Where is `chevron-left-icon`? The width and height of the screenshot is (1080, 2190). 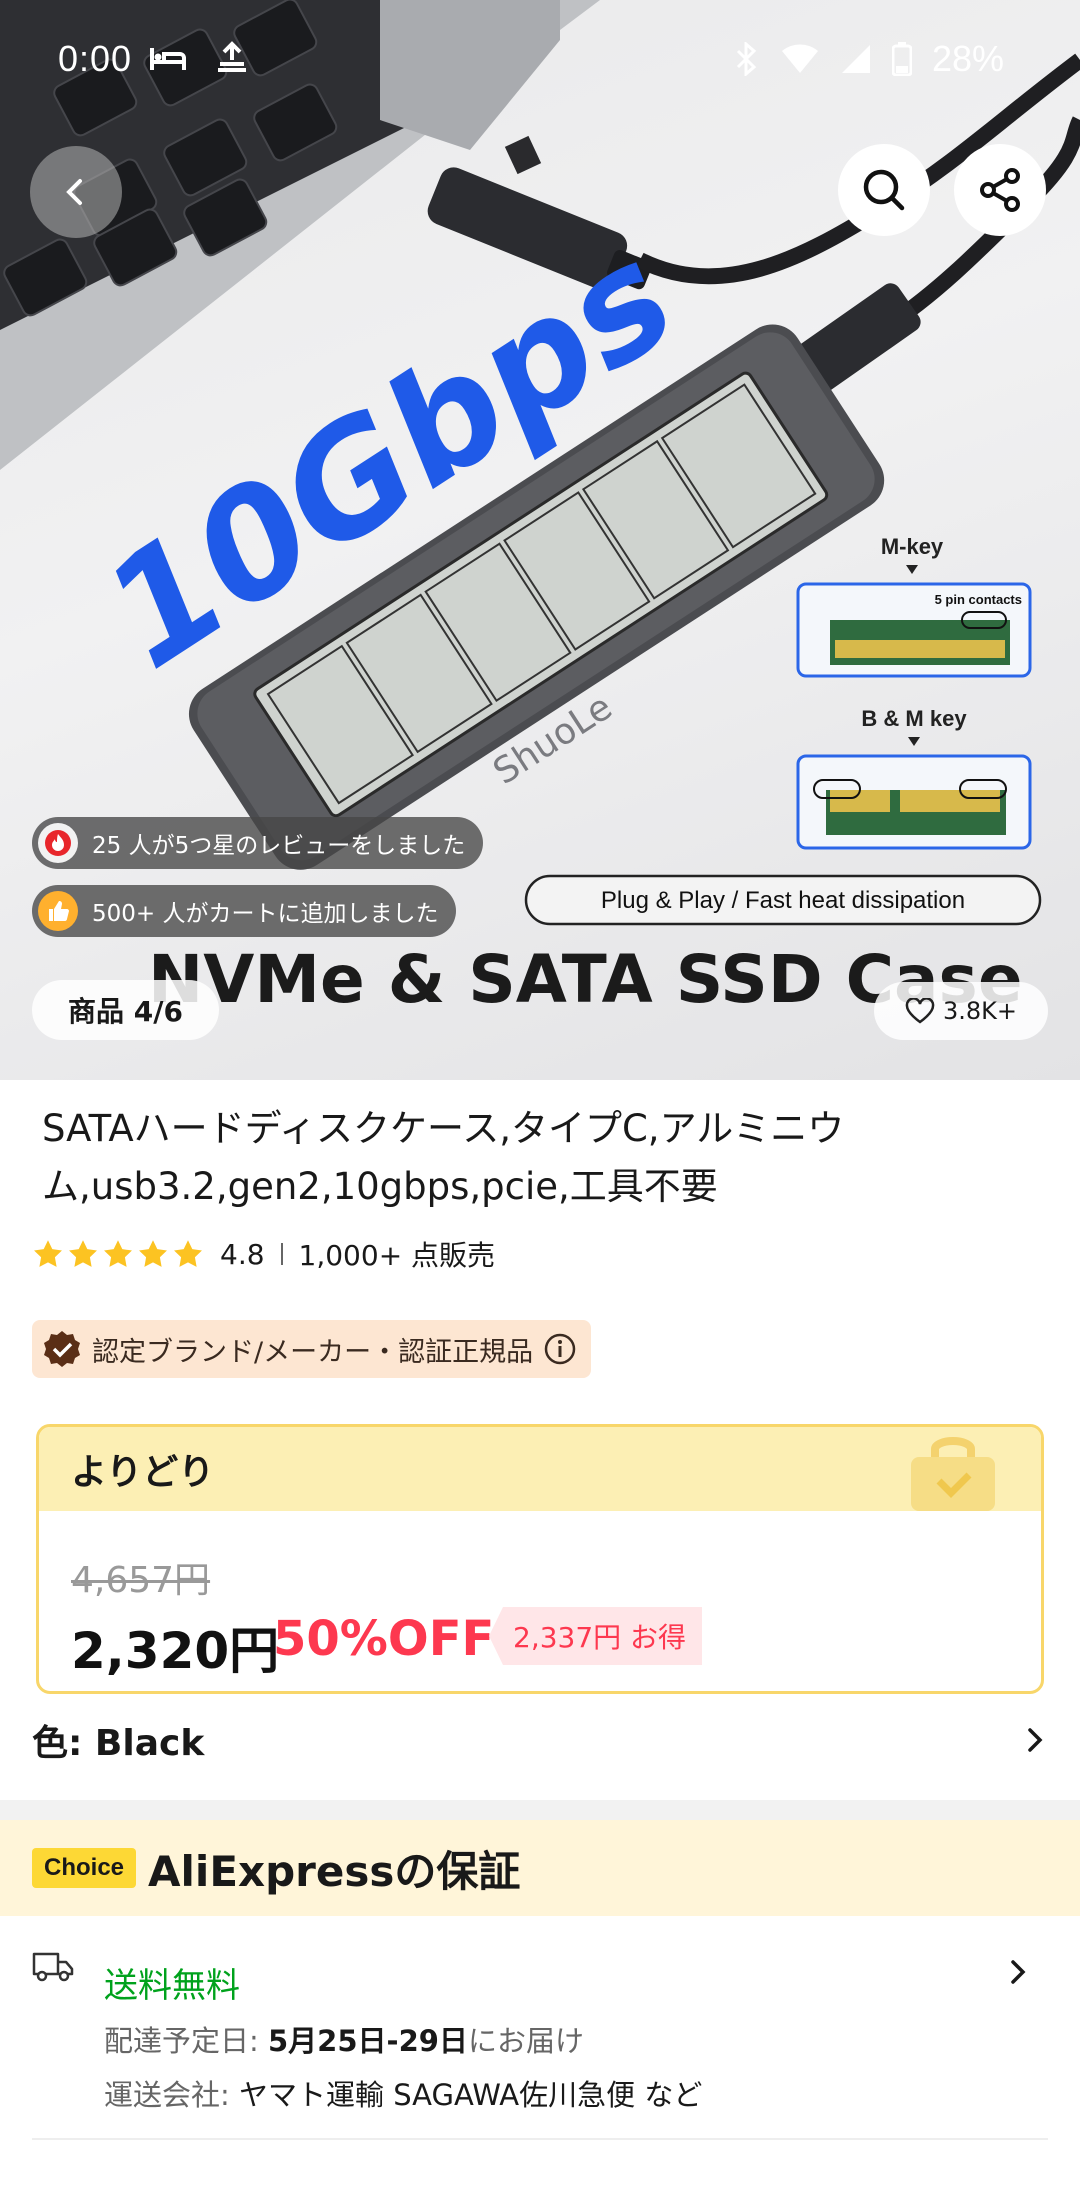 chevron-left-icon is located at coordinates (74, 192).